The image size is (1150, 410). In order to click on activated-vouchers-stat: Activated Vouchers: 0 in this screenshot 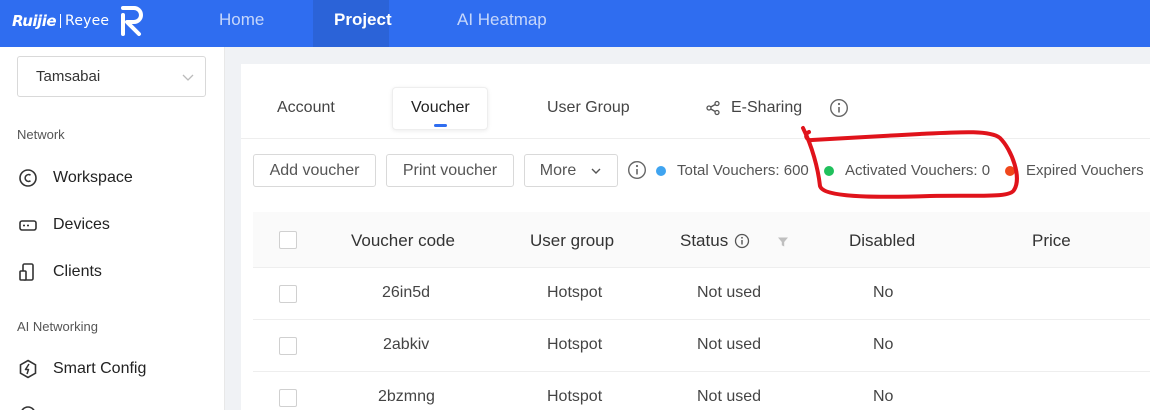, I will do `click(907, 170)`.